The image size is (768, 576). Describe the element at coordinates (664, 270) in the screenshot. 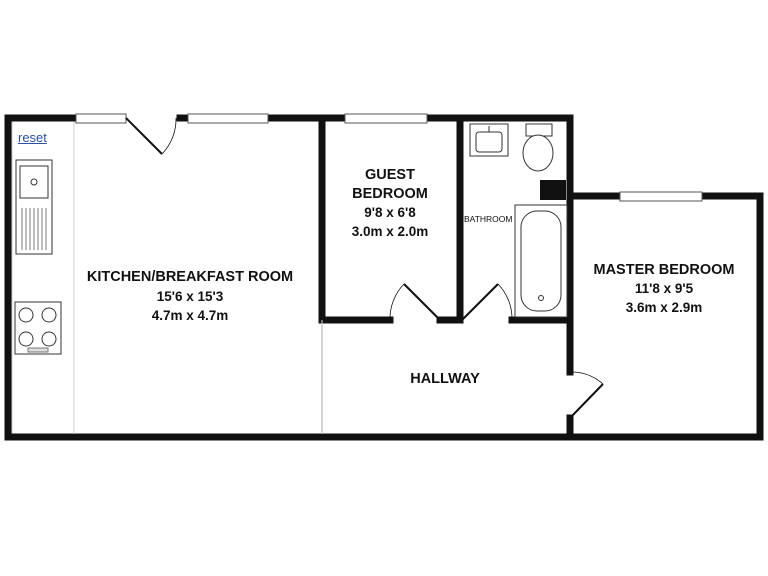

I see `master-name: MASTER BEDROOM` at that location.